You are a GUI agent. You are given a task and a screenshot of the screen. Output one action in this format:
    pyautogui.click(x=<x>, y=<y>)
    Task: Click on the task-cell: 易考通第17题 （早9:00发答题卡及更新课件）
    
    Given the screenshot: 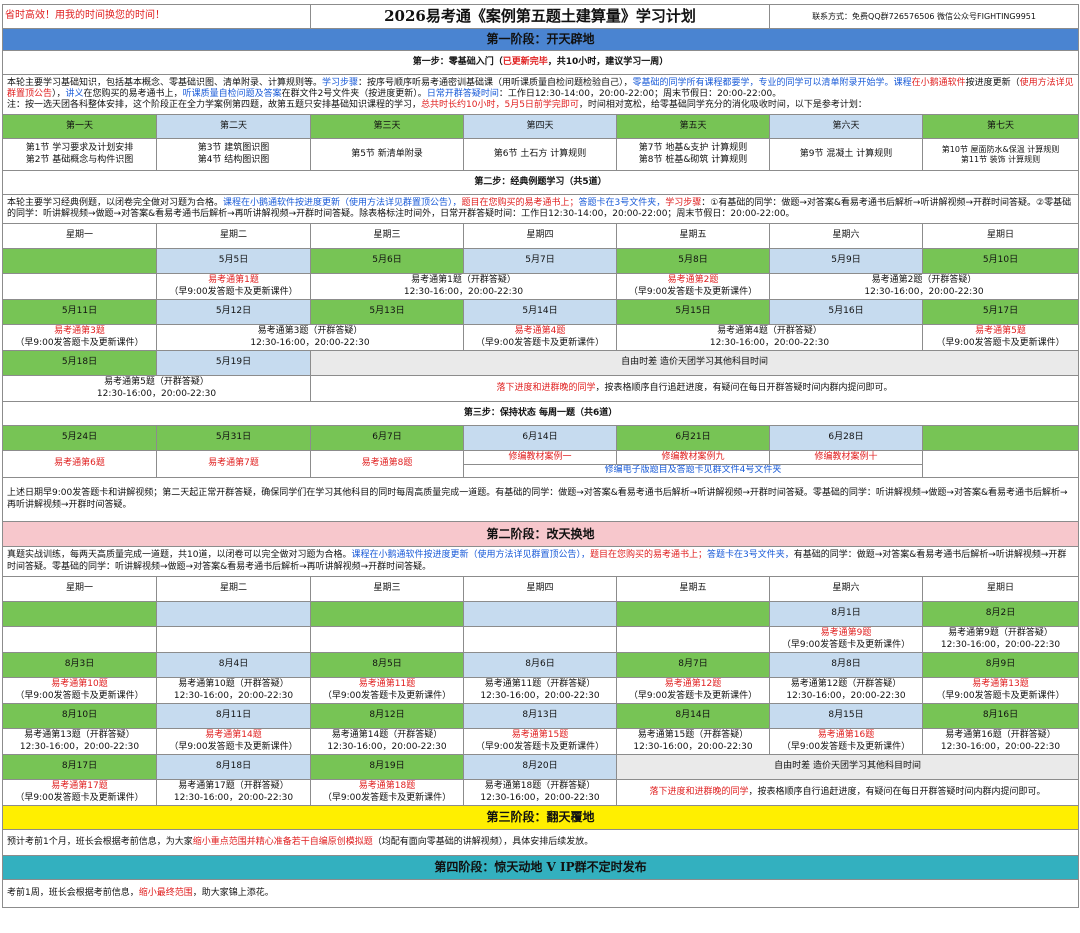 What is the action you would take?
    pyautogui.click(x=79, y=792)
    